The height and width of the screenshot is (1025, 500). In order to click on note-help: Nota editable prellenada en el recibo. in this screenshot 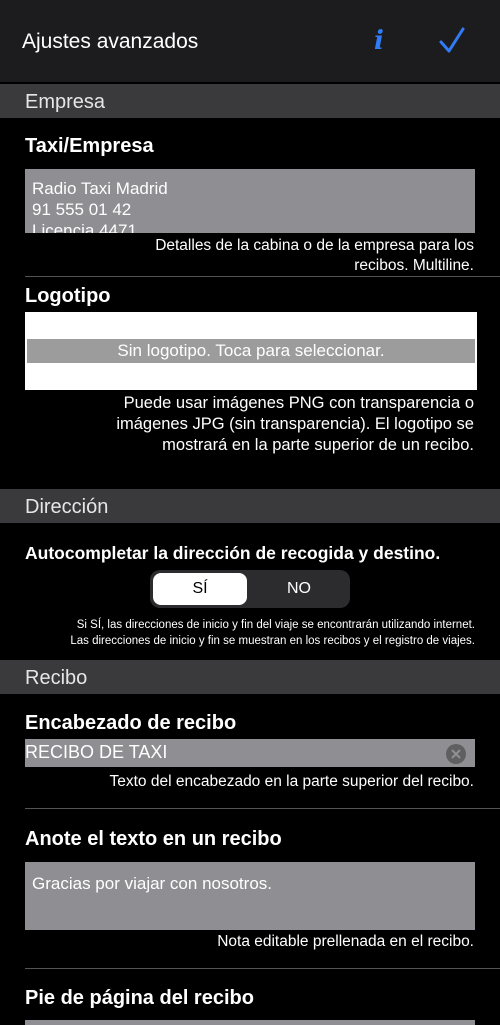, I will do `click(345, 941)`.